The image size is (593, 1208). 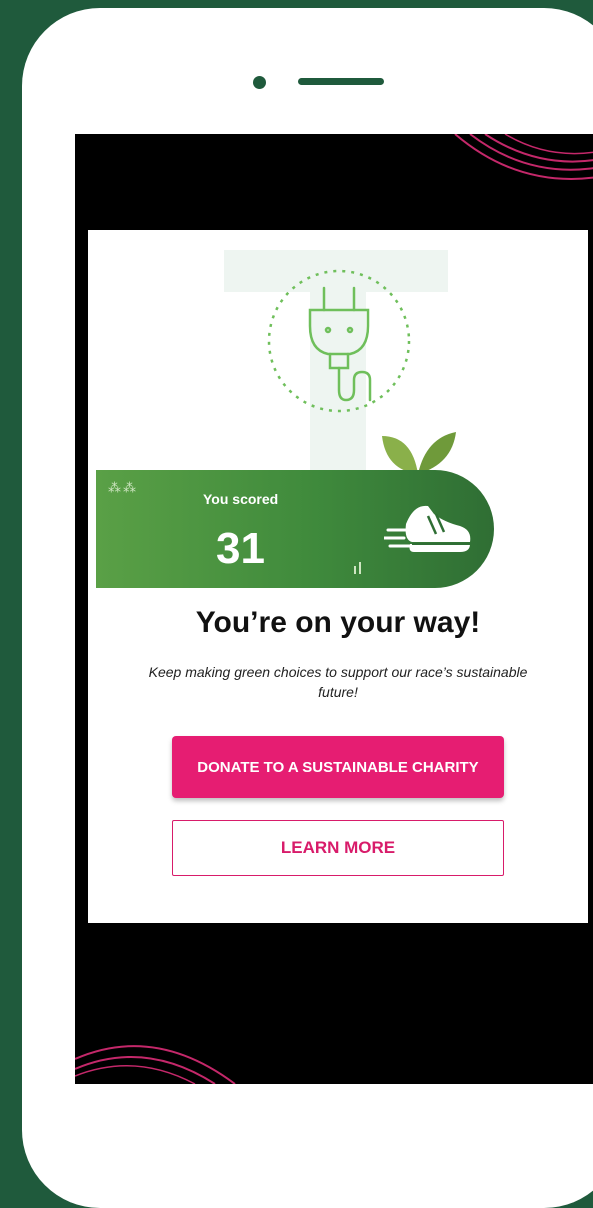 What do you see at coordinates (338, 622) in the screenshot?
I see `result-headline: You’re on your way!` at bounding box center [338, 622].